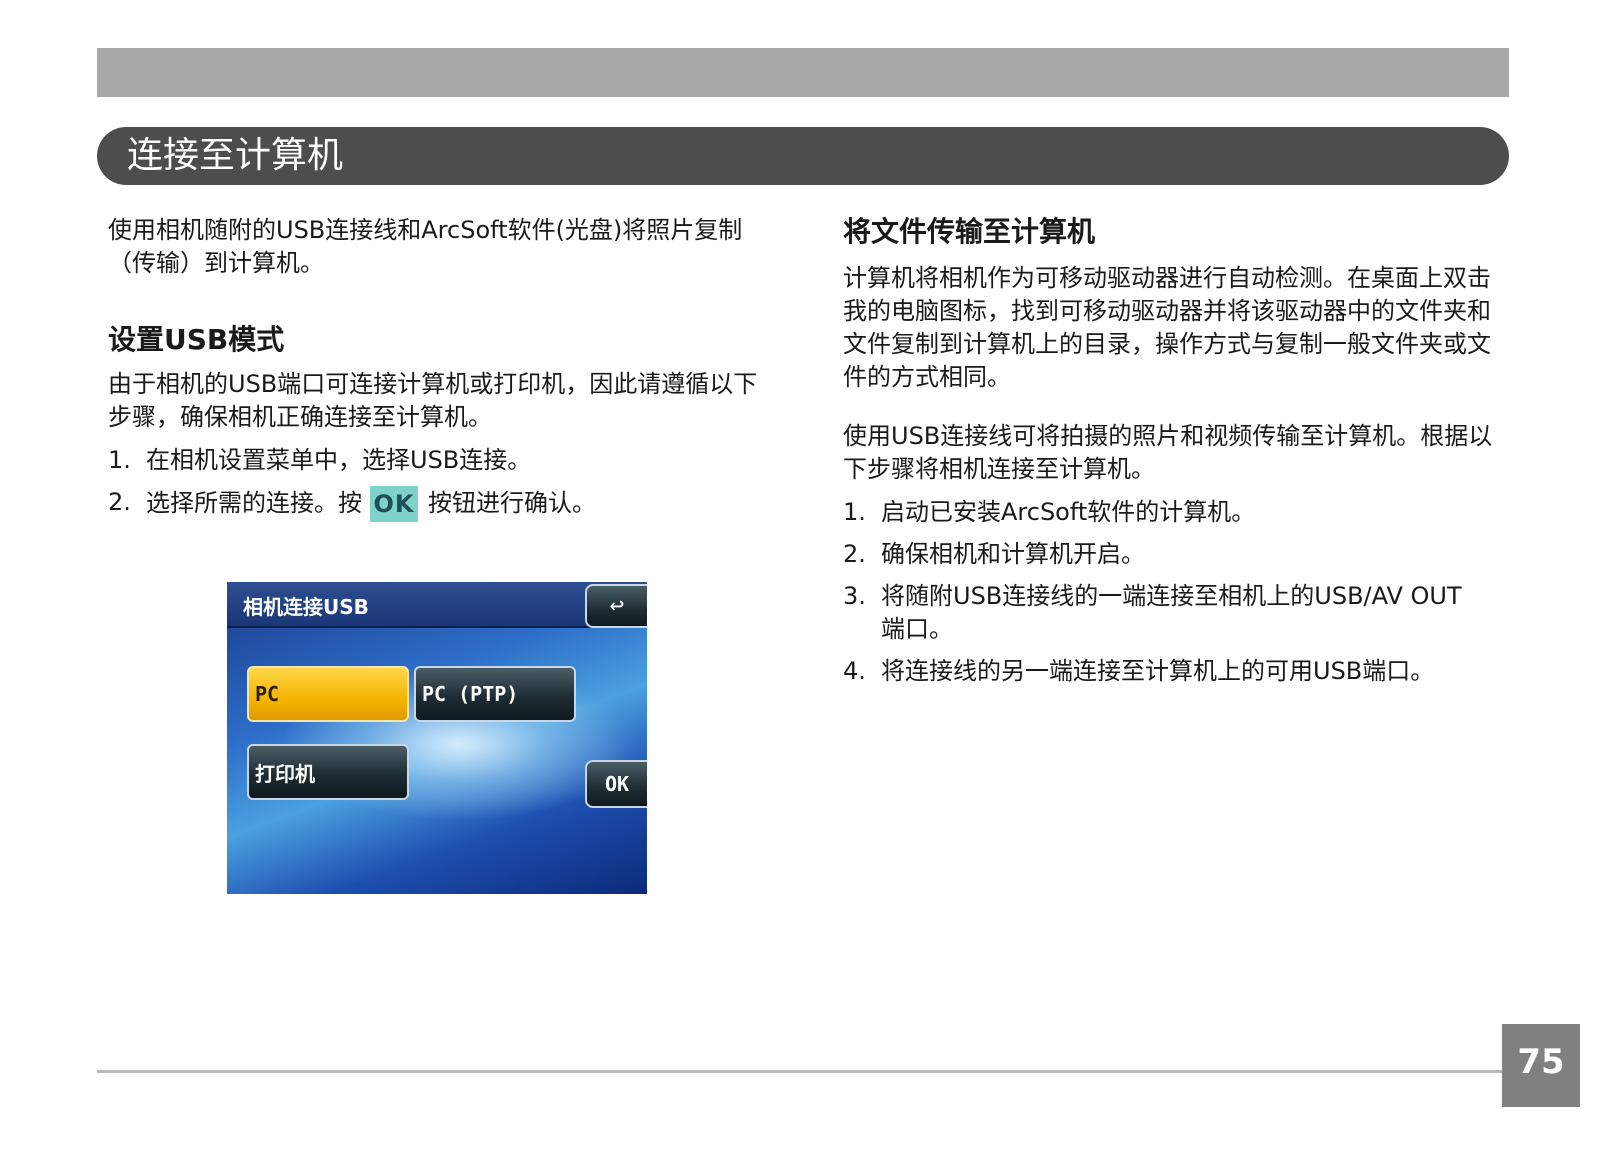 Image resolution: width=1600 pixels, height=1164 pixels. I want to click on option-pc-ptp-button: PC (PTP), so click(495, 694).